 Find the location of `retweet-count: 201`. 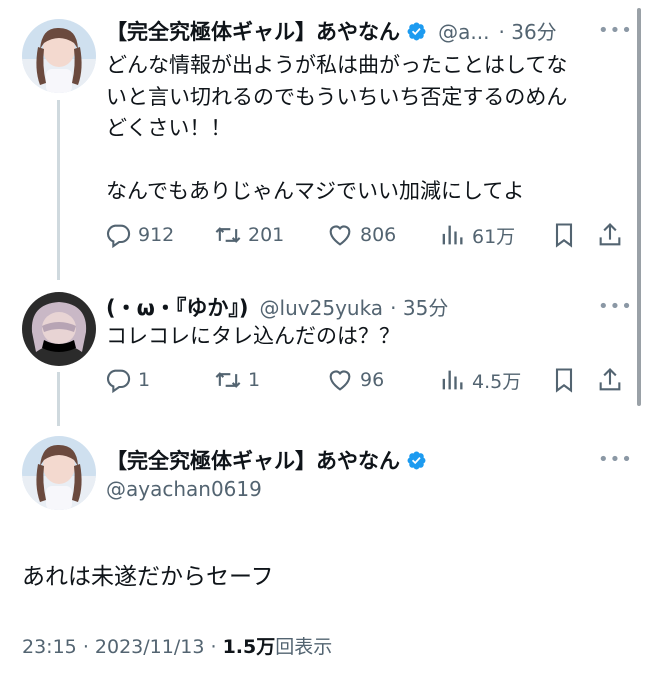

retweet-count: 201 is located at coordinates (266, 235).